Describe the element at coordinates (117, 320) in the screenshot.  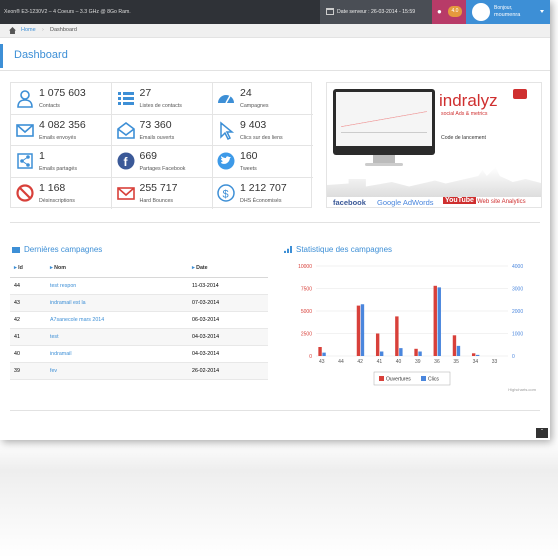
I see `cell-name: A7sanecole mars 2014` at that location.